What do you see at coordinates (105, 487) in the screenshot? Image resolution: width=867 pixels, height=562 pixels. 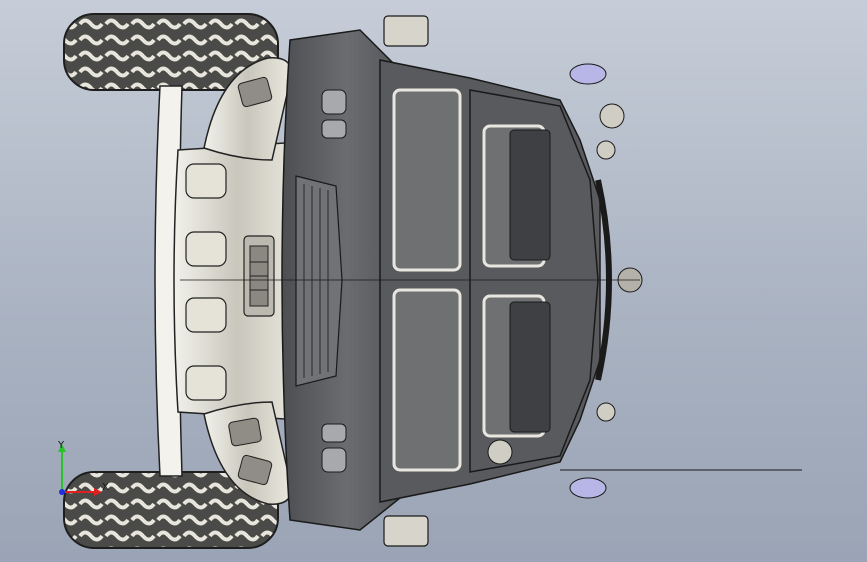 I see `triad-x-label: X` at bounding box center [105, 487].